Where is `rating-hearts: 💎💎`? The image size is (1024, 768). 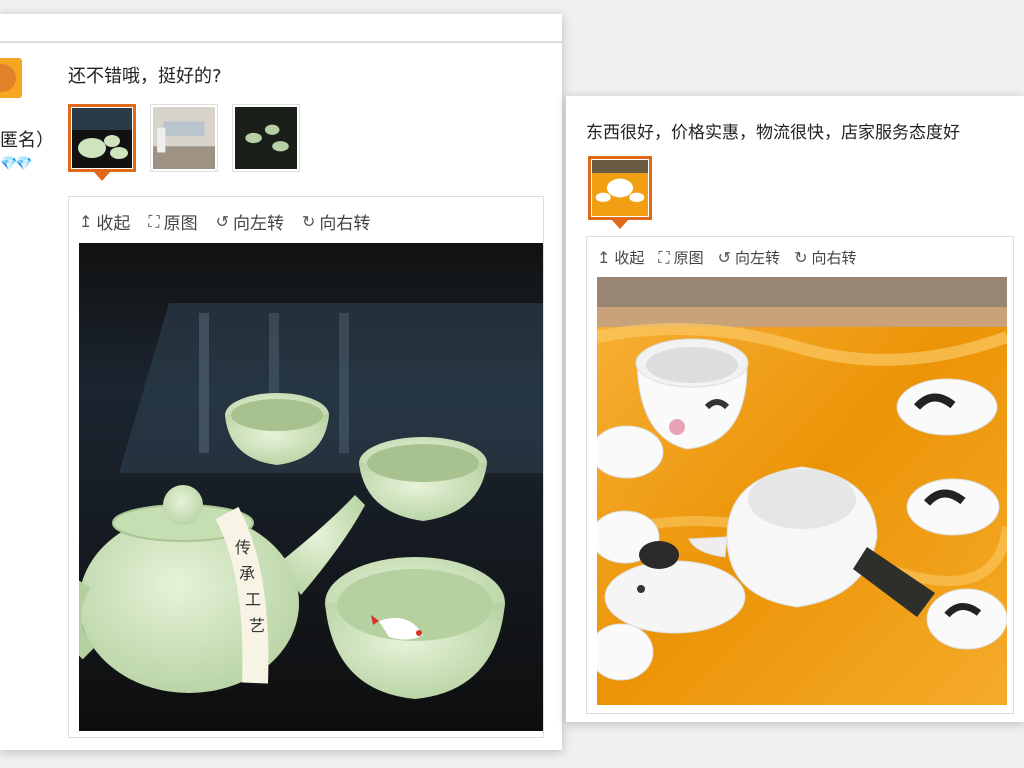
rating-hearts: 💎💎 is located at coordinates (16, 164).